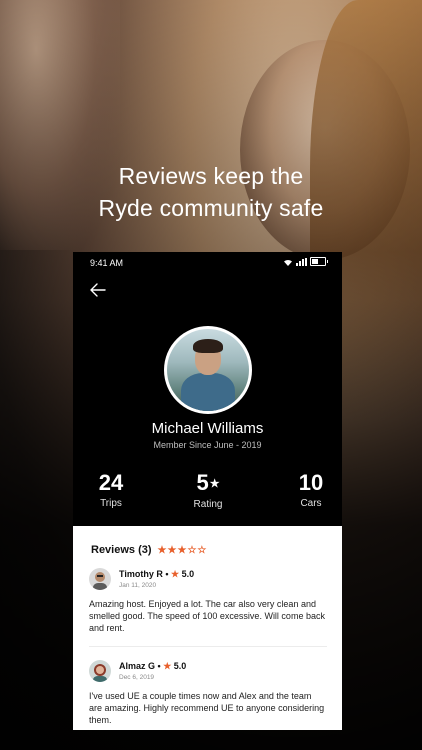 The height and width of the screenshot is (750, 422). Describe the element at coordinates (208, 370) in the screenshot. I see `profile-avatar` at that location.